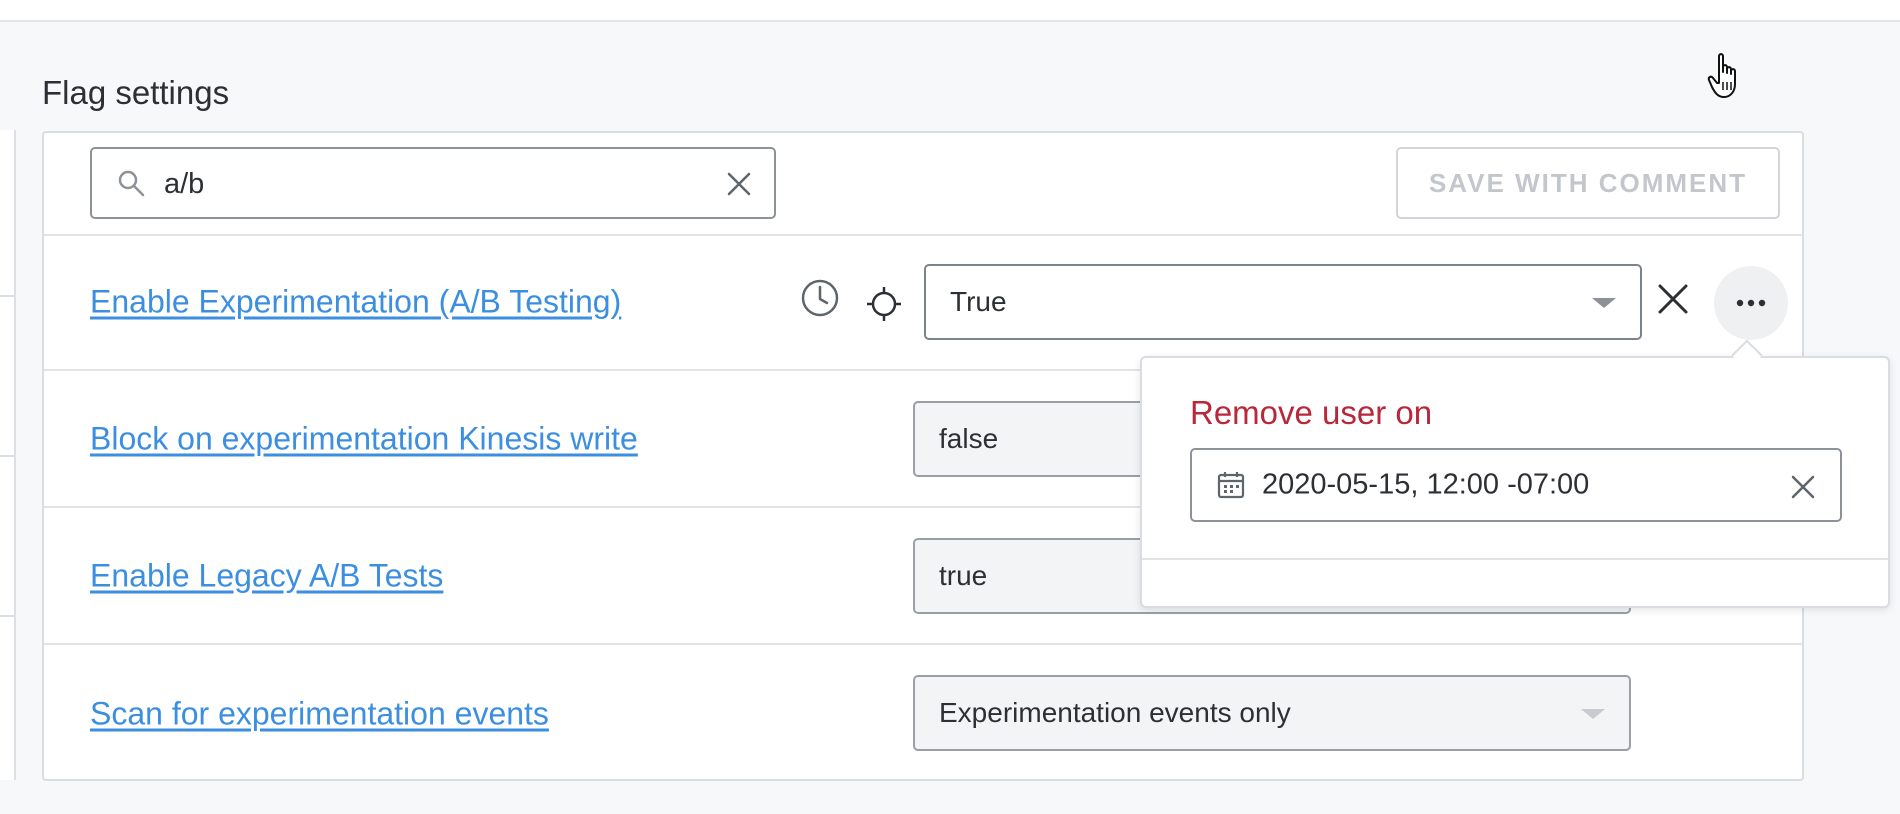 This screenshot has width=1900, height=814. I want to click on search-value: a/b, so click(184, 184).